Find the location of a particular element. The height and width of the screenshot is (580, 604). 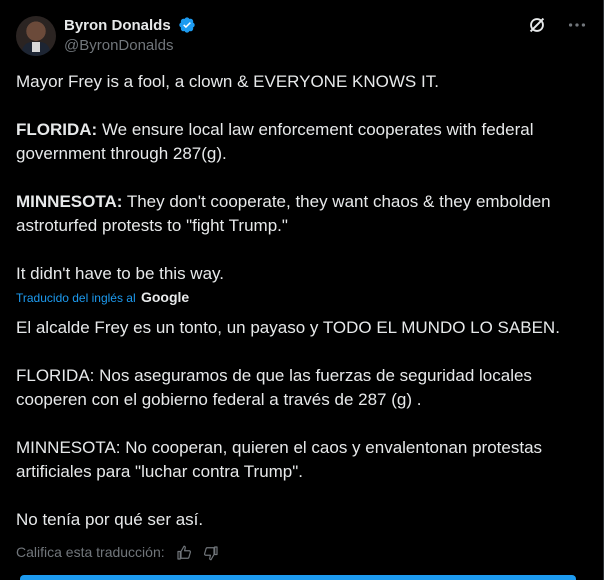

verified-badge-icon is located at coordinates (187, 25).